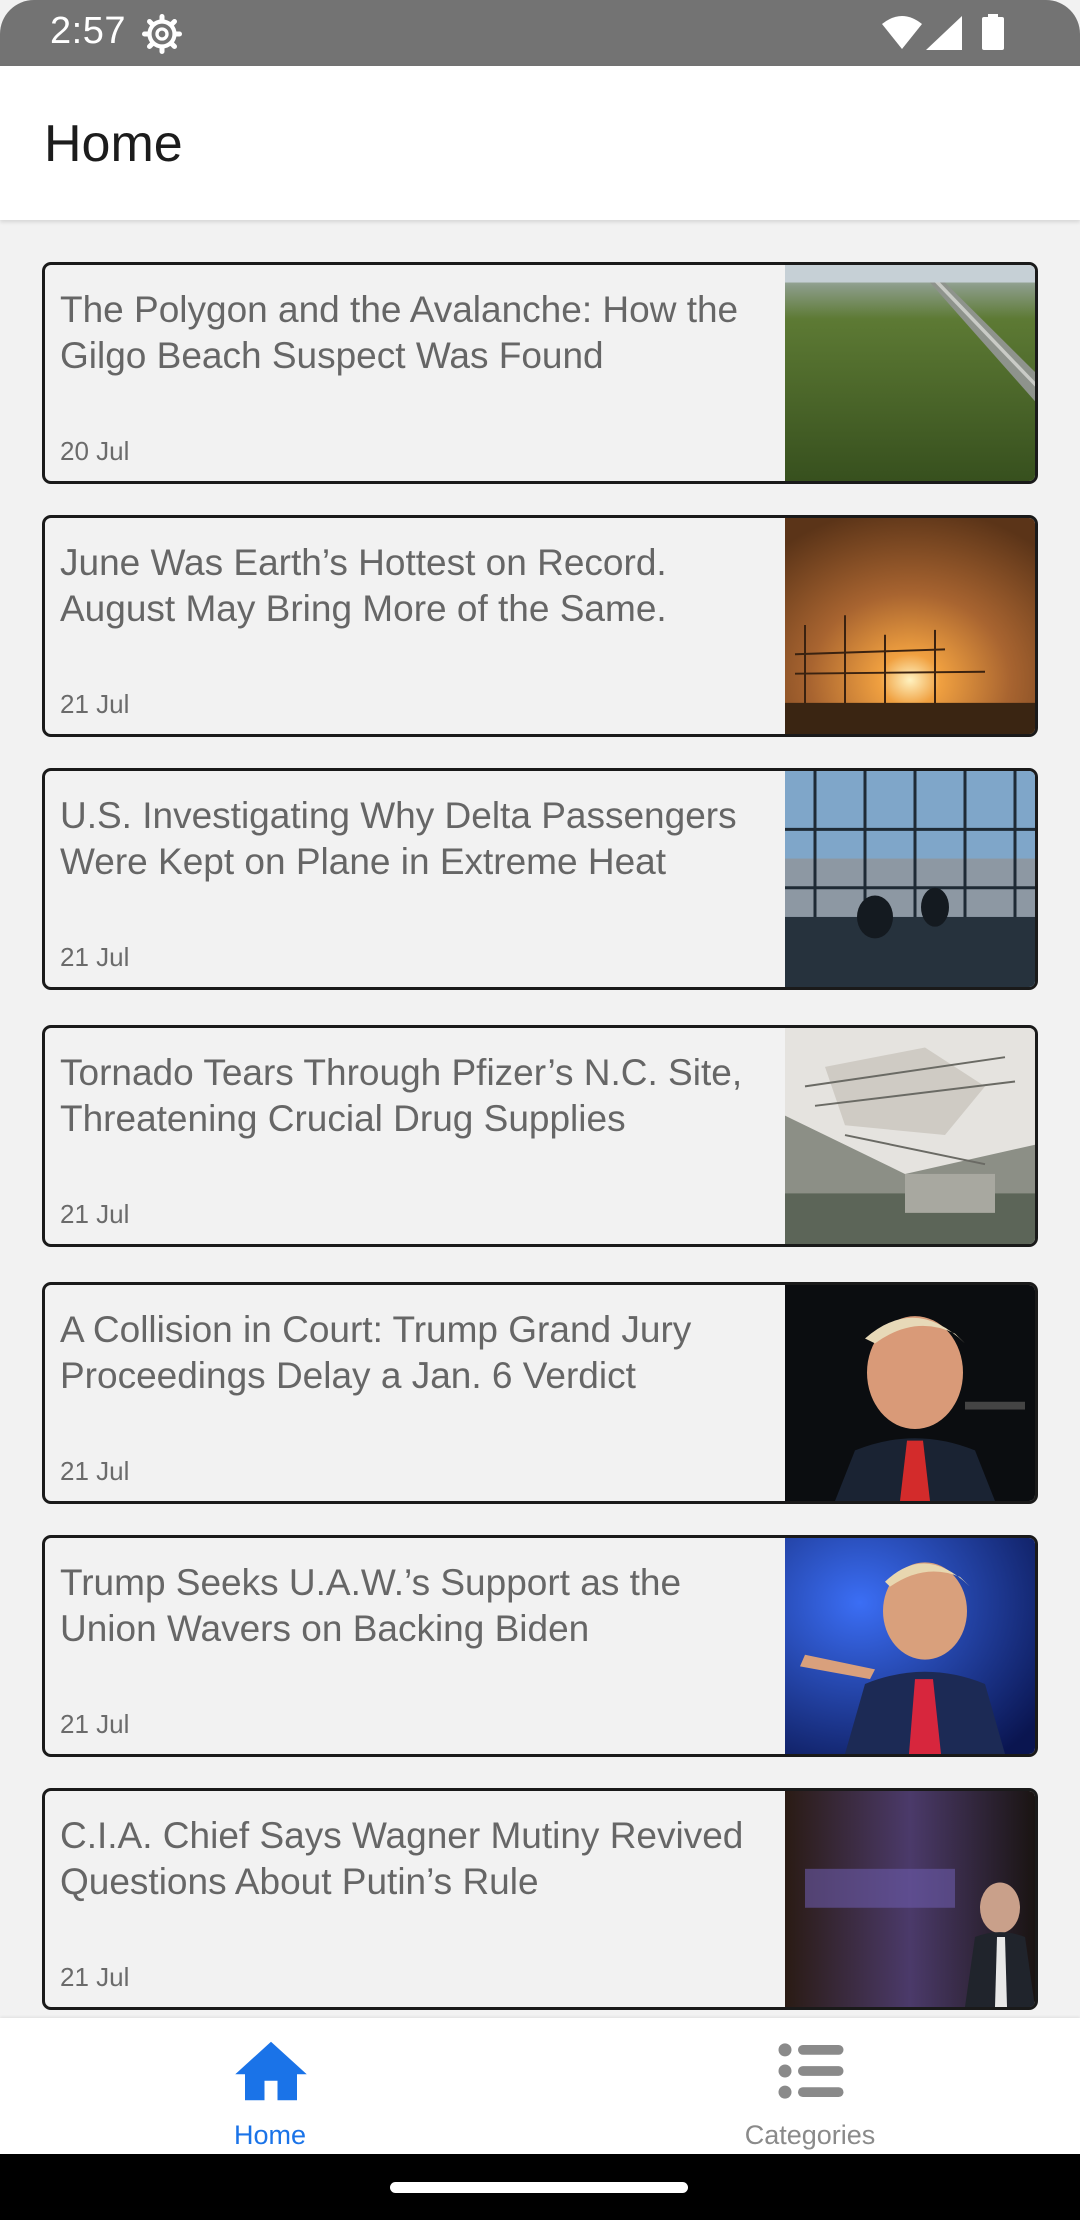 This screenshot has width=1080, height=2220. I want to click on nav-home: Home, so click(270, 2086).